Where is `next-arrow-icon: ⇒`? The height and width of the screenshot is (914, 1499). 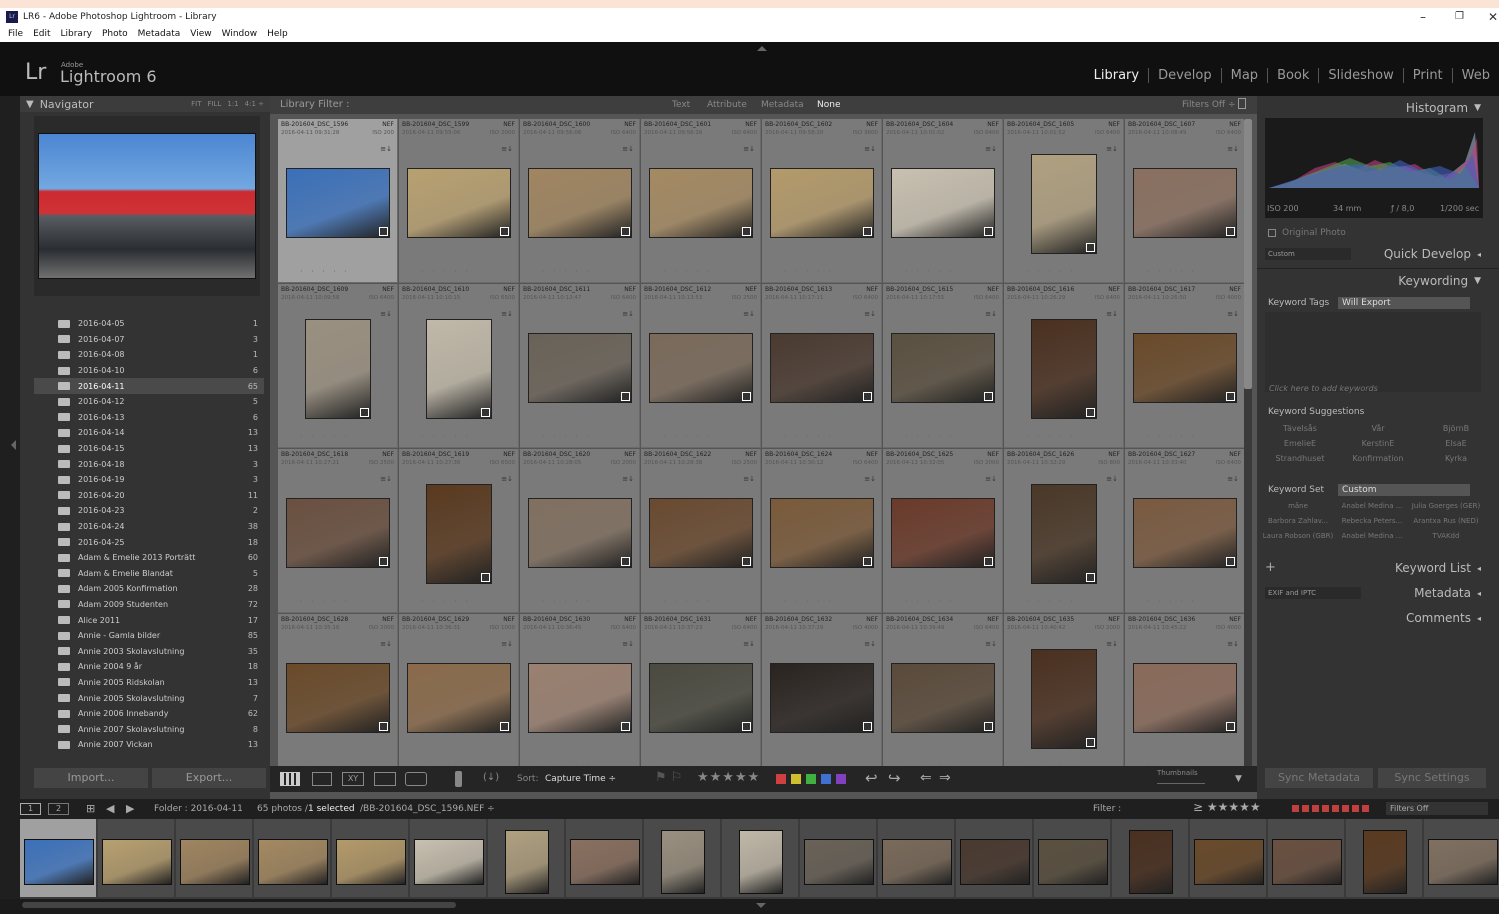
next-arrow-icon: ⇒ is located at coordinates (945, 778).